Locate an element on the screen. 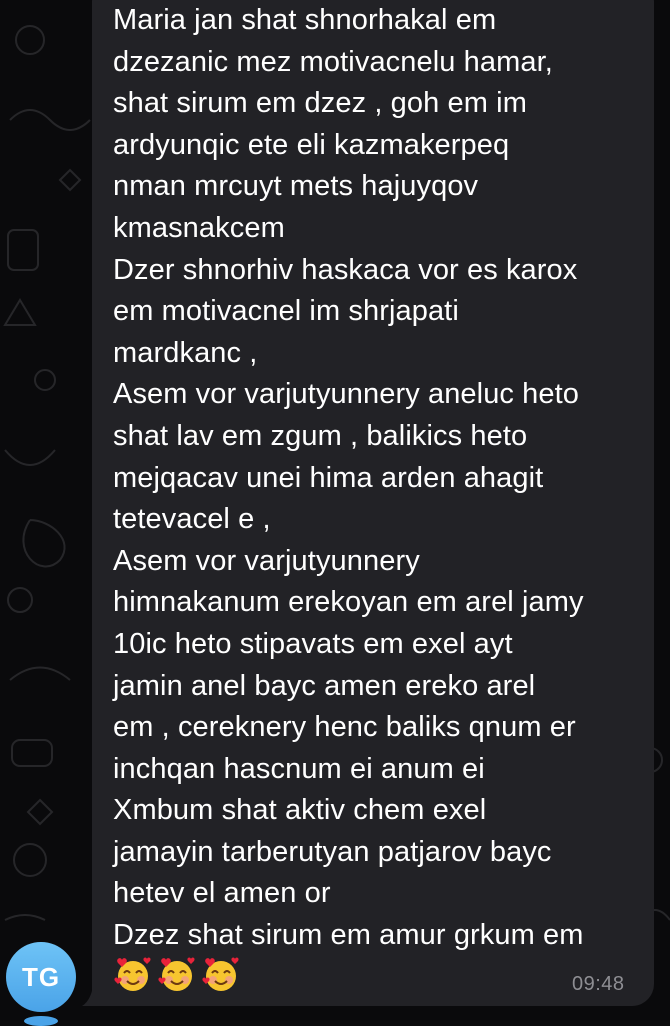  emoji-row is located at coordinates (177, 977).